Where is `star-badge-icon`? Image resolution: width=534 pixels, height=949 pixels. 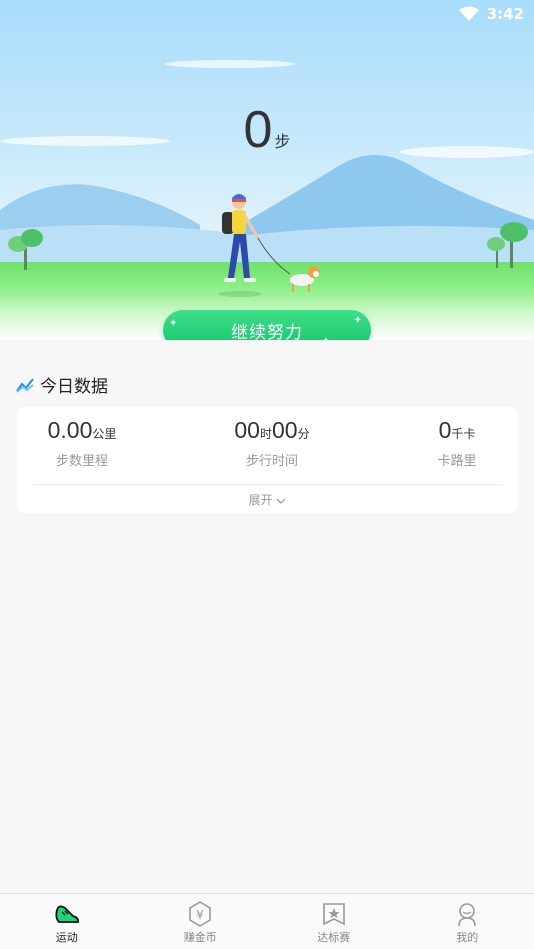 star-badge-icon is located at coordinates (333, 914).